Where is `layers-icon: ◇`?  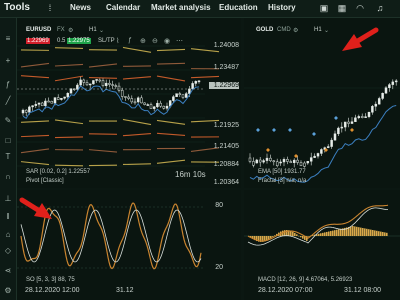
layers-icon: ◇ is located at coordinates (8, 251).